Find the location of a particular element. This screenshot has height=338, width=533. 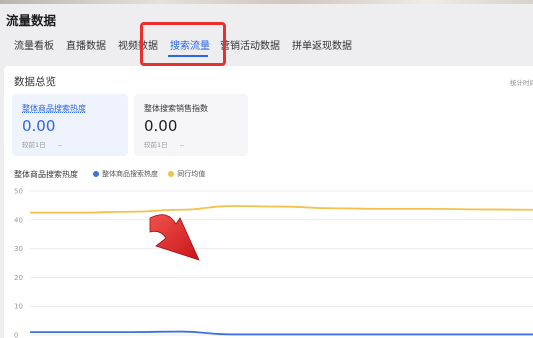

series-line-peer-average is located at coordinates (281, 209).